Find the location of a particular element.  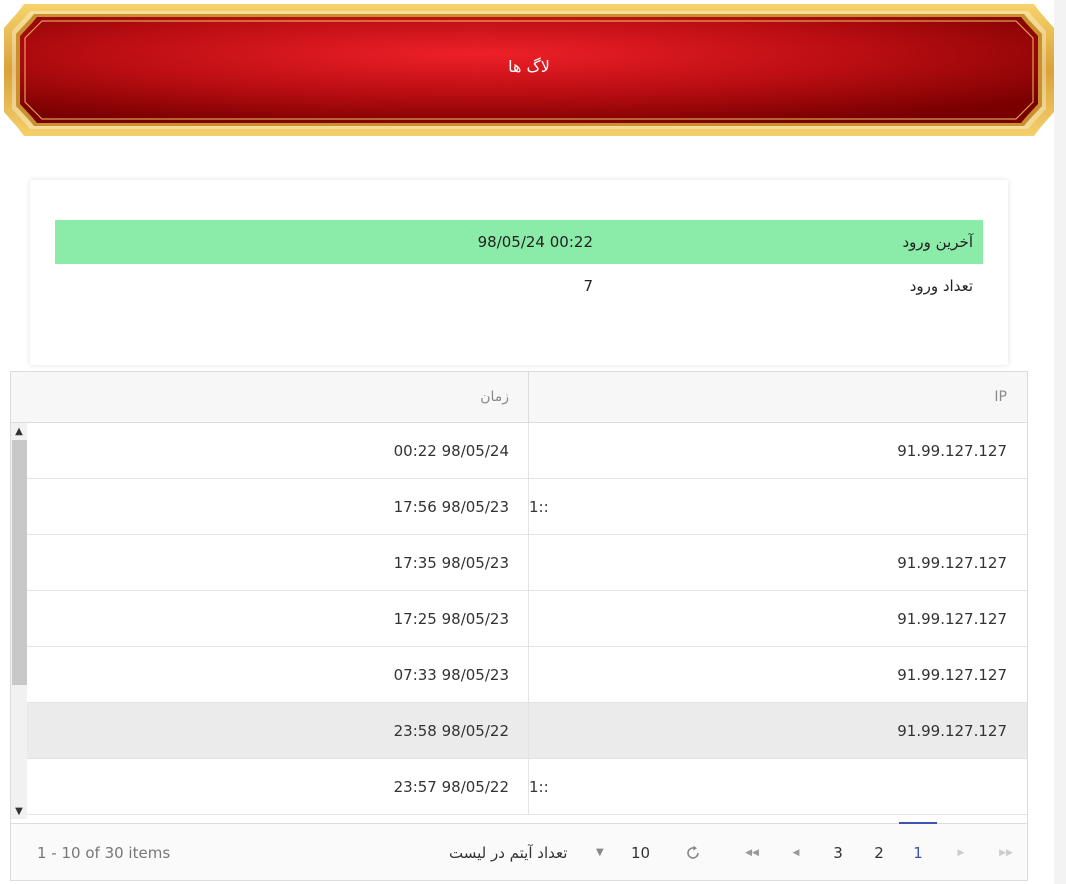

login-count-label: تعداد ورود is located at coordinates (941, 286).